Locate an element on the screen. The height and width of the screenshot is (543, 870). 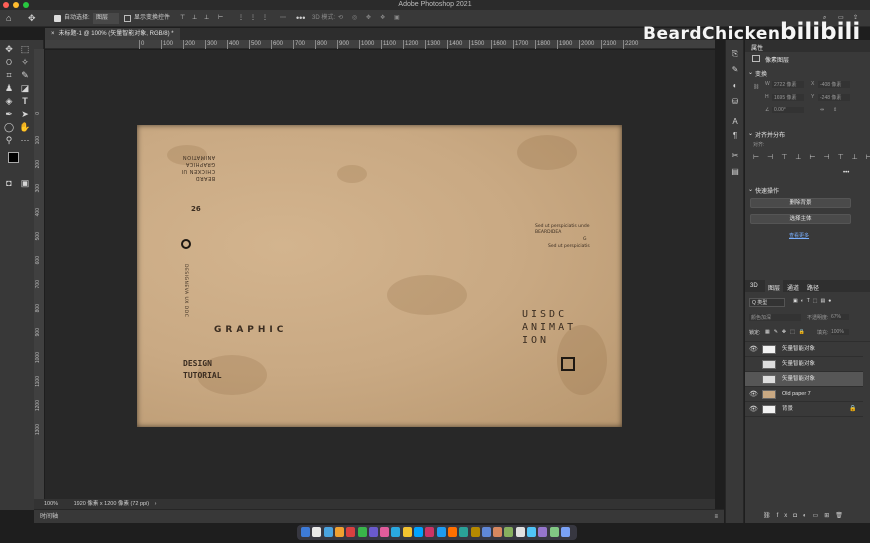
distribute-bottom-icon: ⋮ is located at coordinates (265, 18).